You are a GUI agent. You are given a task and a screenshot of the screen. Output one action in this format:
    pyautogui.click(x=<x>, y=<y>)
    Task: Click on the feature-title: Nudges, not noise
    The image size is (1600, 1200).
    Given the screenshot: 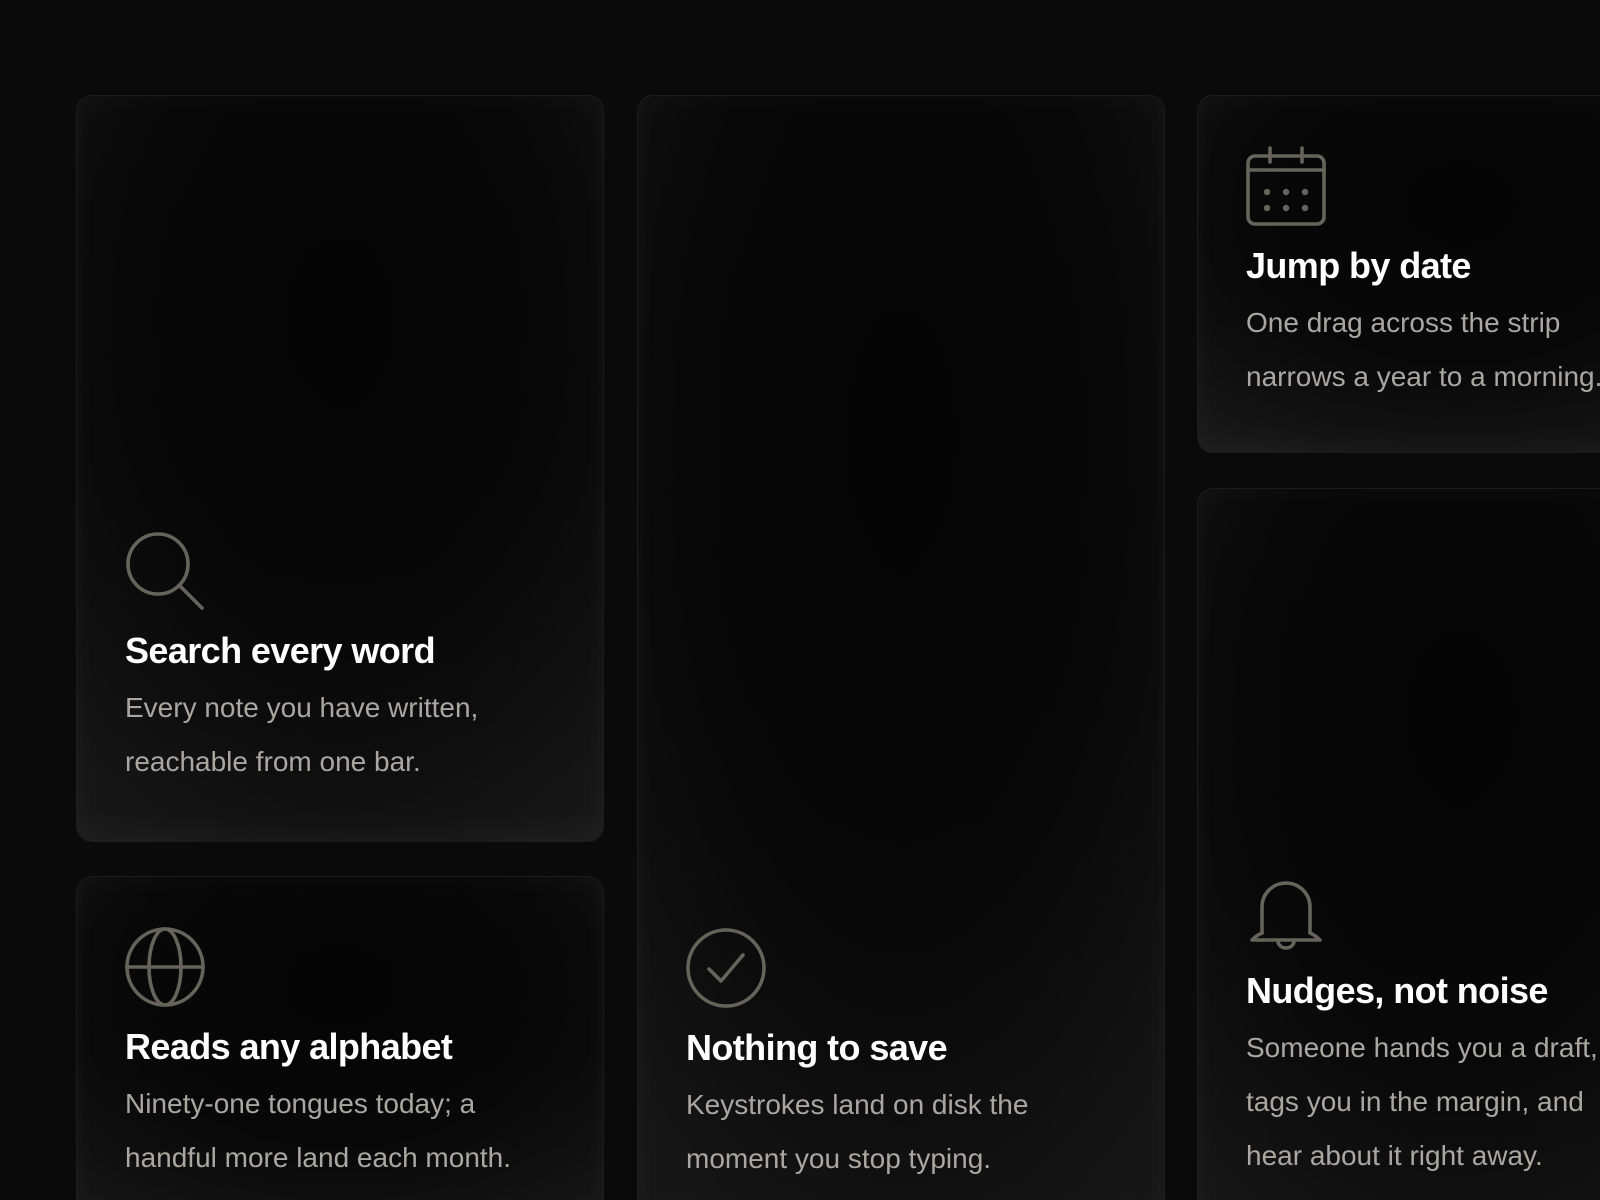 What is the action you would take?
    pyautogui.click(x=1397, y=990)
    